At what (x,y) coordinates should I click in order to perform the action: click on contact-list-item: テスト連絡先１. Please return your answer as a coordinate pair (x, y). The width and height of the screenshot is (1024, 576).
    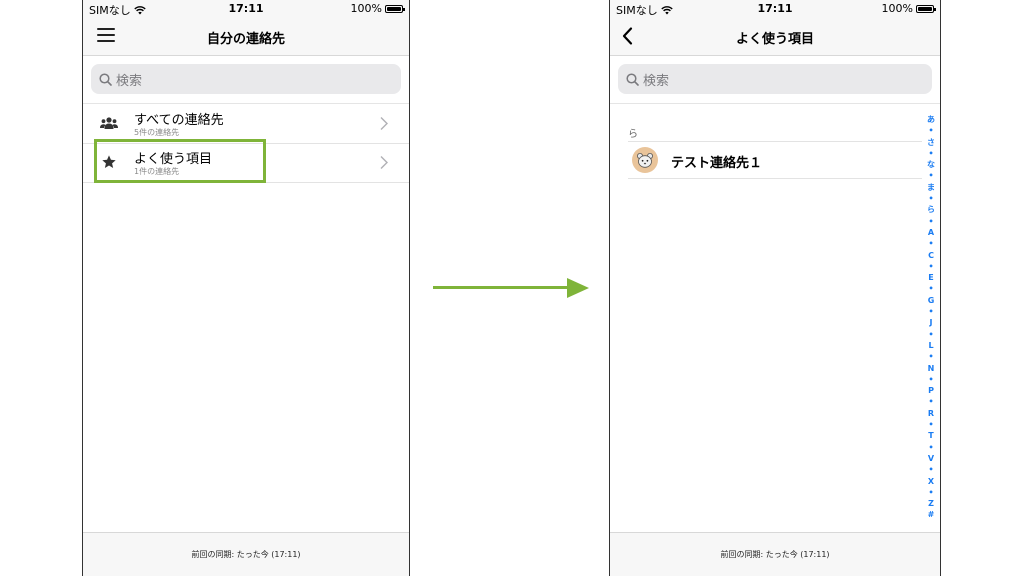
    Looking at the image, I should click on (775, 160).